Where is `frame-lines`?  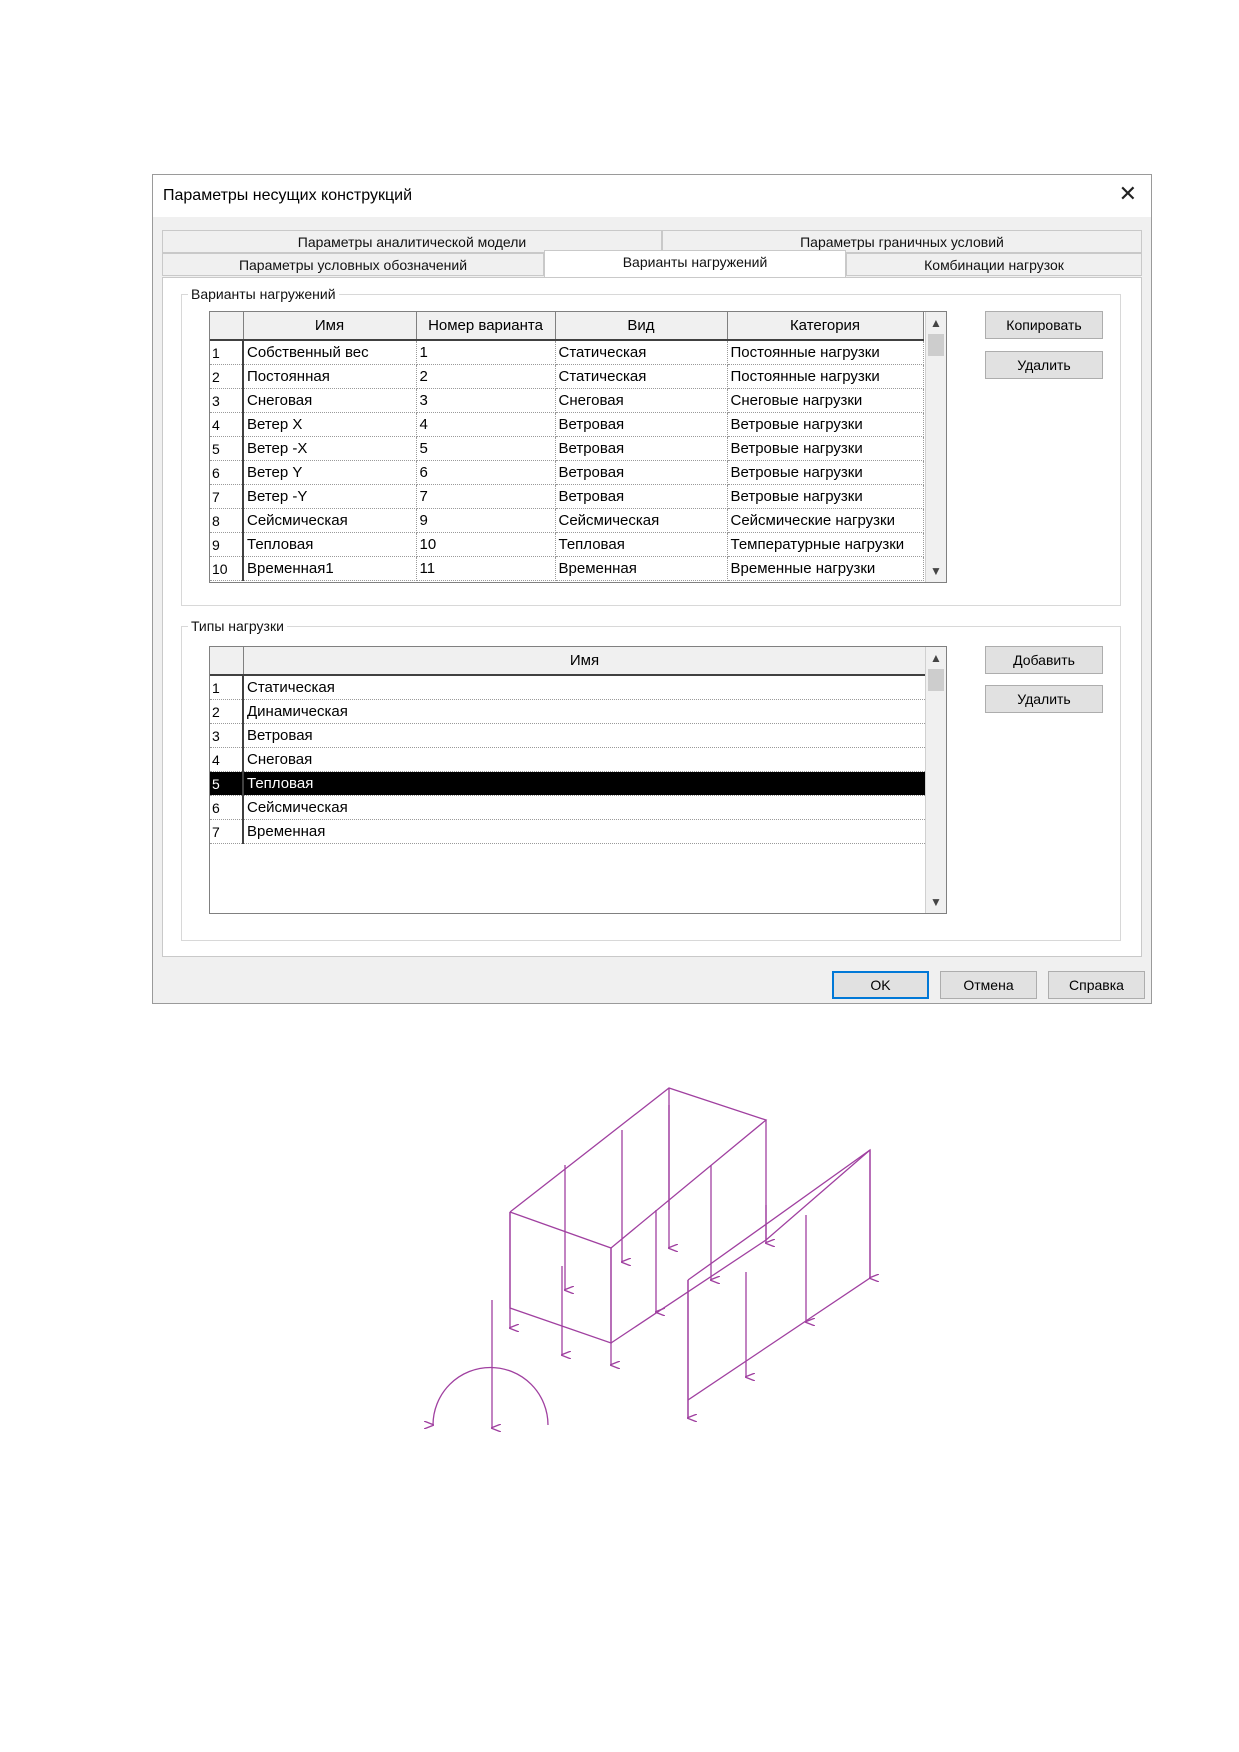 frame-lines is located at coordinates (690, 1252).